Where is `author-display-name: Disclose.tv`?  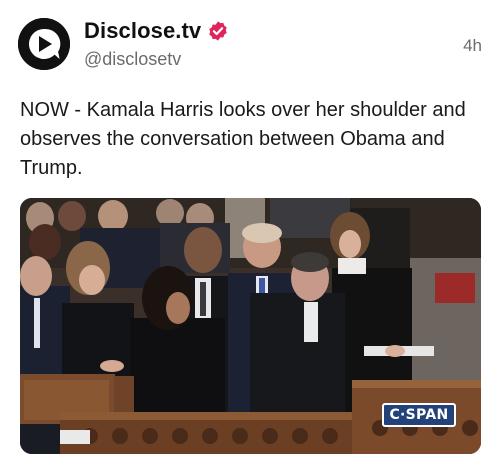
author-display-name: Disclose.tv is located at coordinates (142, 31).